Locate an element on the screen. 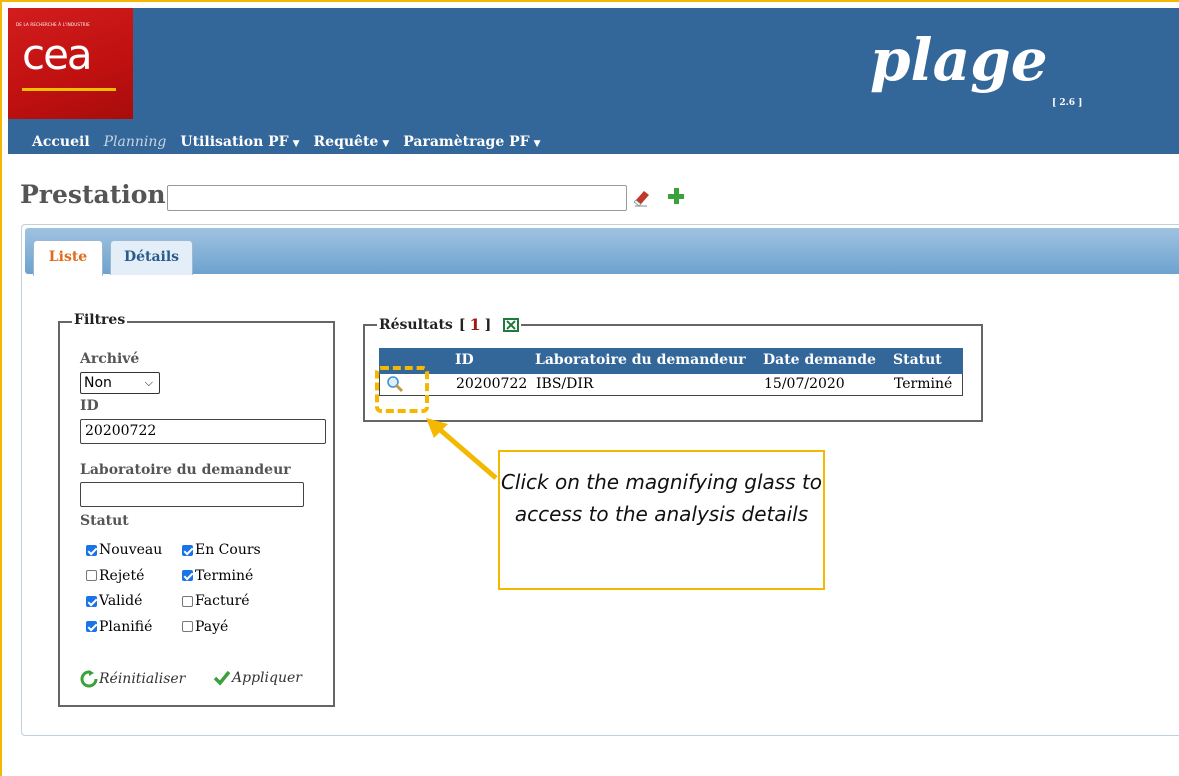 The image size is (1179, 776). status-checkbox: Facturé is located at coordinates (216, 601).